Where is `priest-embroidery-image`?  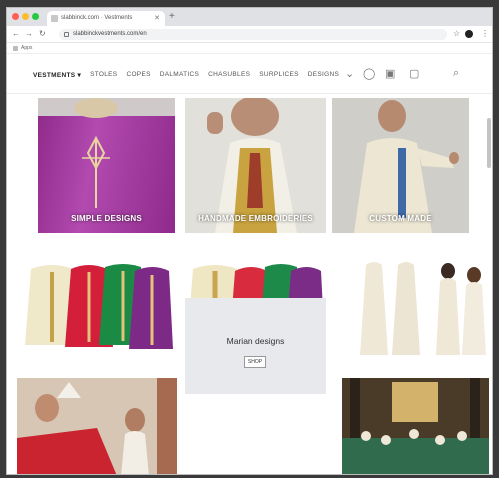
priest-embroidery-image is located at coordinates (255, 165).